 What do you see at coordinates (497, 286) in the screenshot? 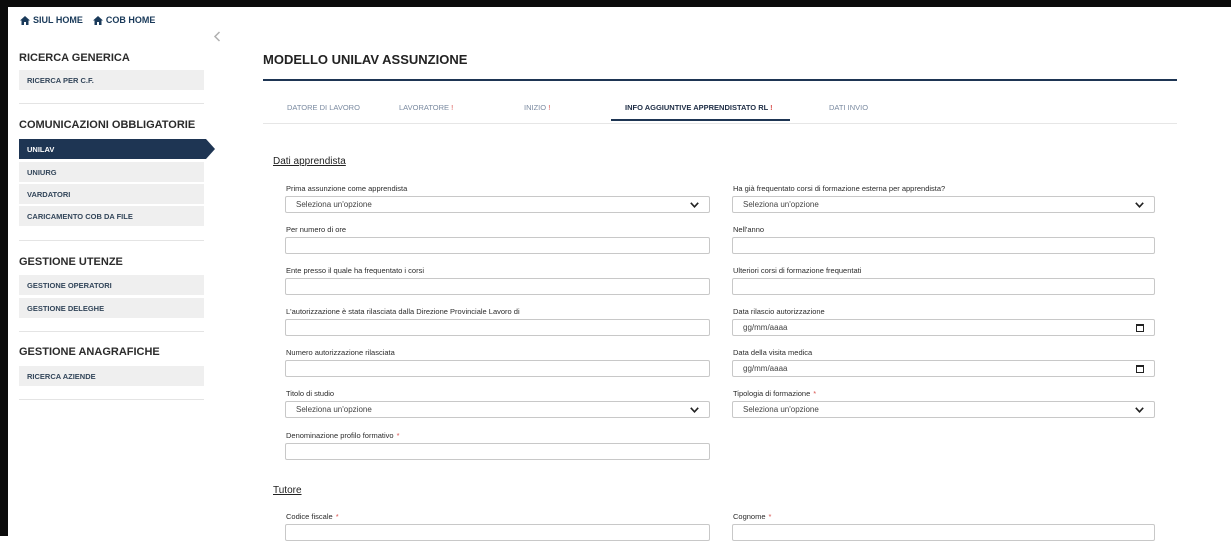
I see `ente-input` at bounding box center [497, 286].